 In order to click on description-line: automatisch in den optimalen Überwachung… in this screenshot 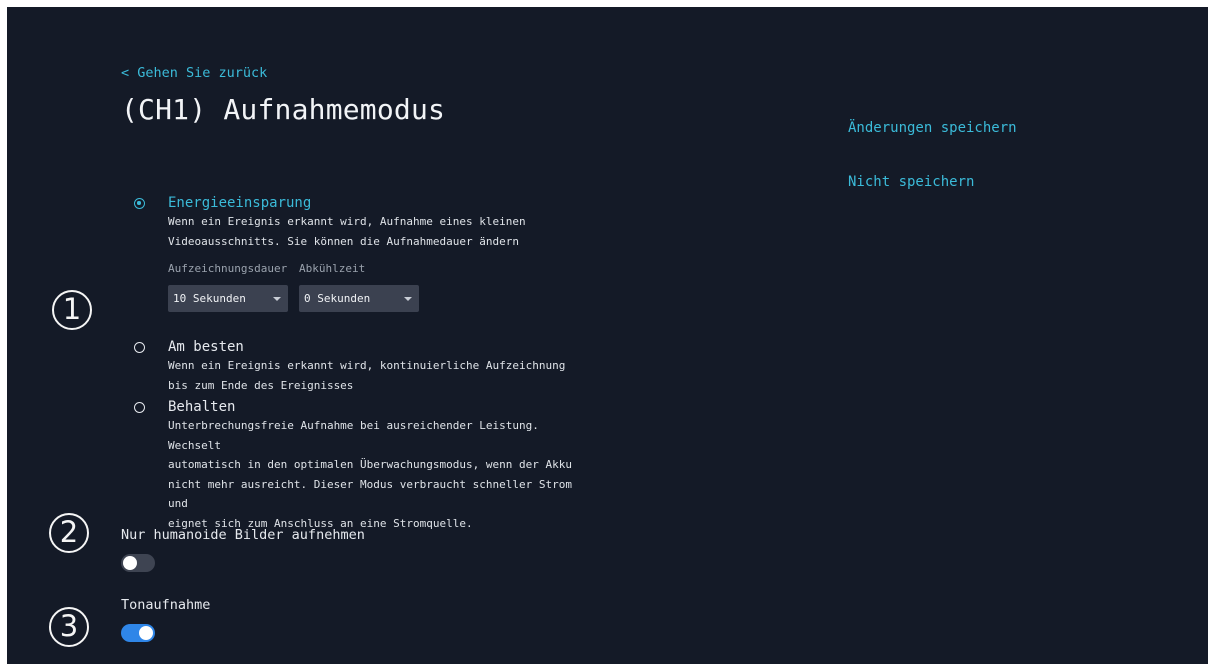, I will do `click(370, 464)`.